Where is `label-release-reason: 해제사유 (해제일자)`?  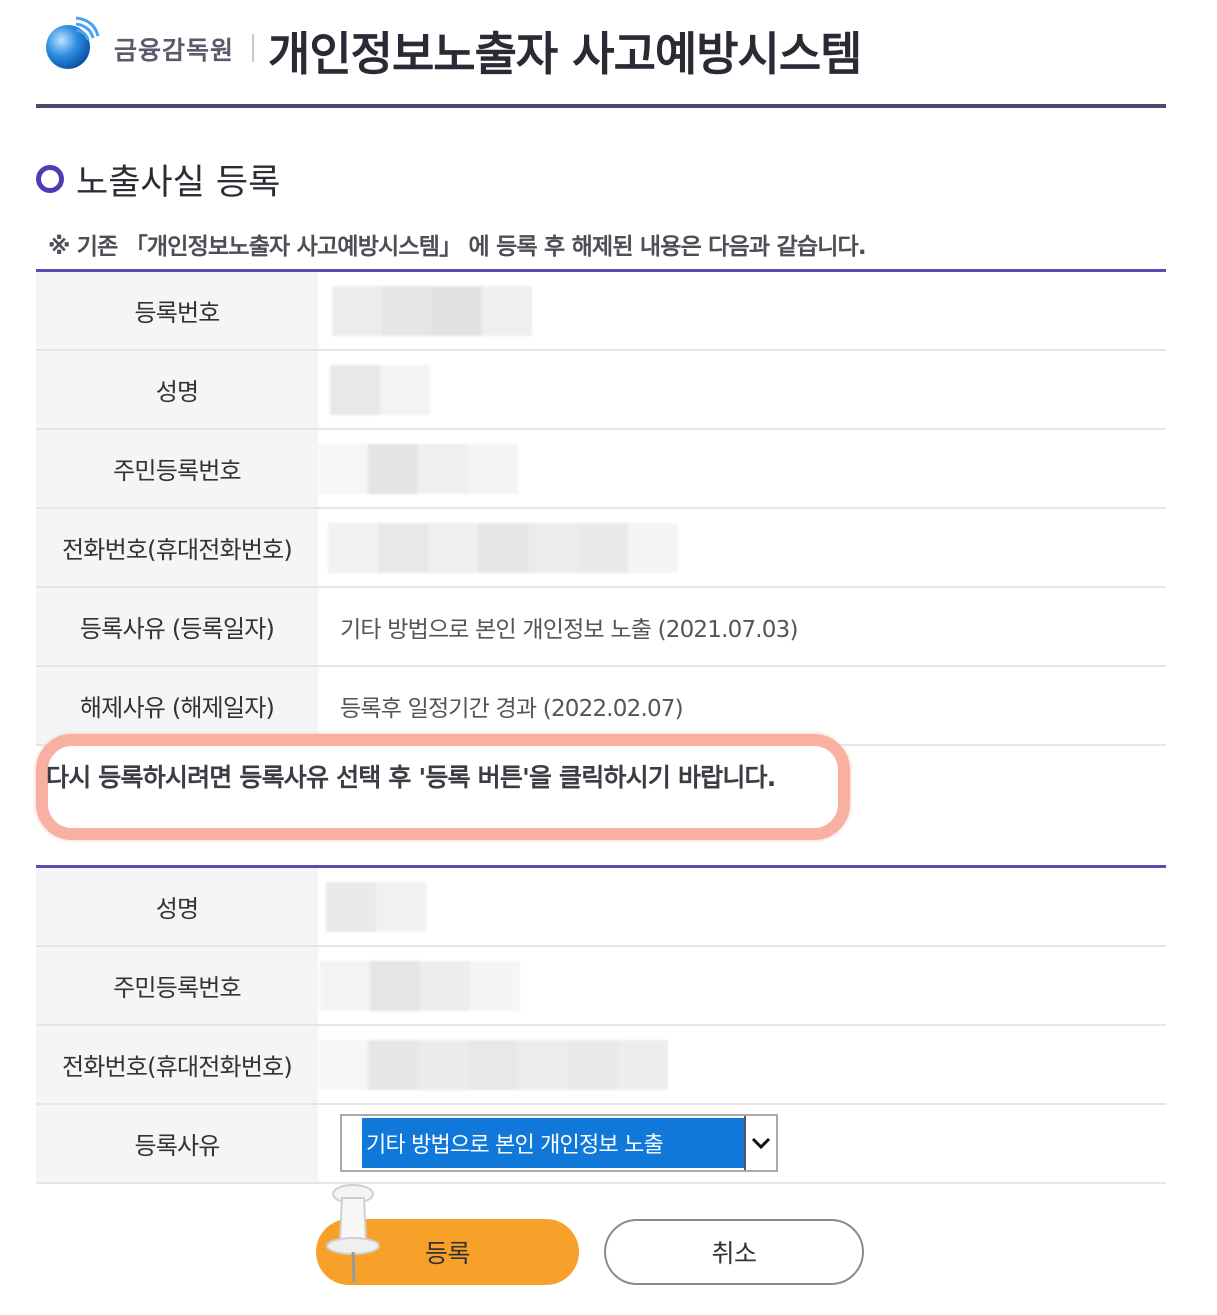
label-release-reason: 해제사유 (해제일자) is located at coordinates (177, 705).